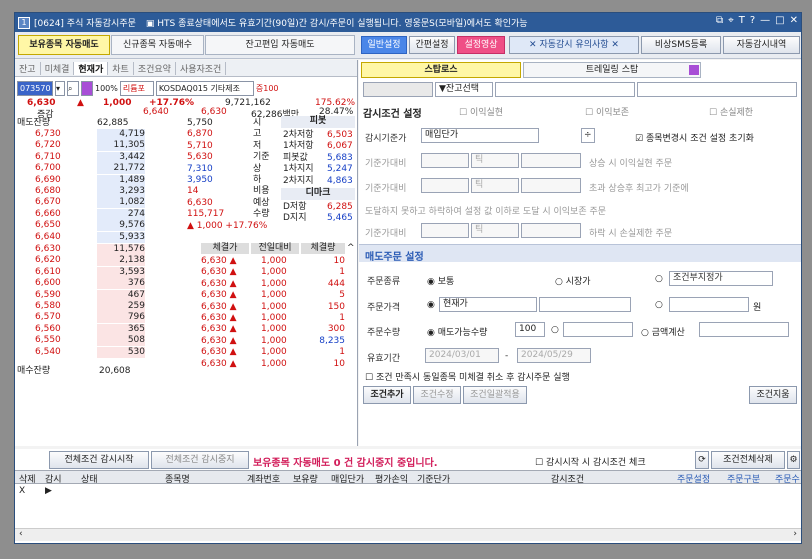 The height and width of the screenshot is (559, 812). Describe the element at coordinates (588, 135) in the screenshot. I see `spin-icon: ÷` at that location.